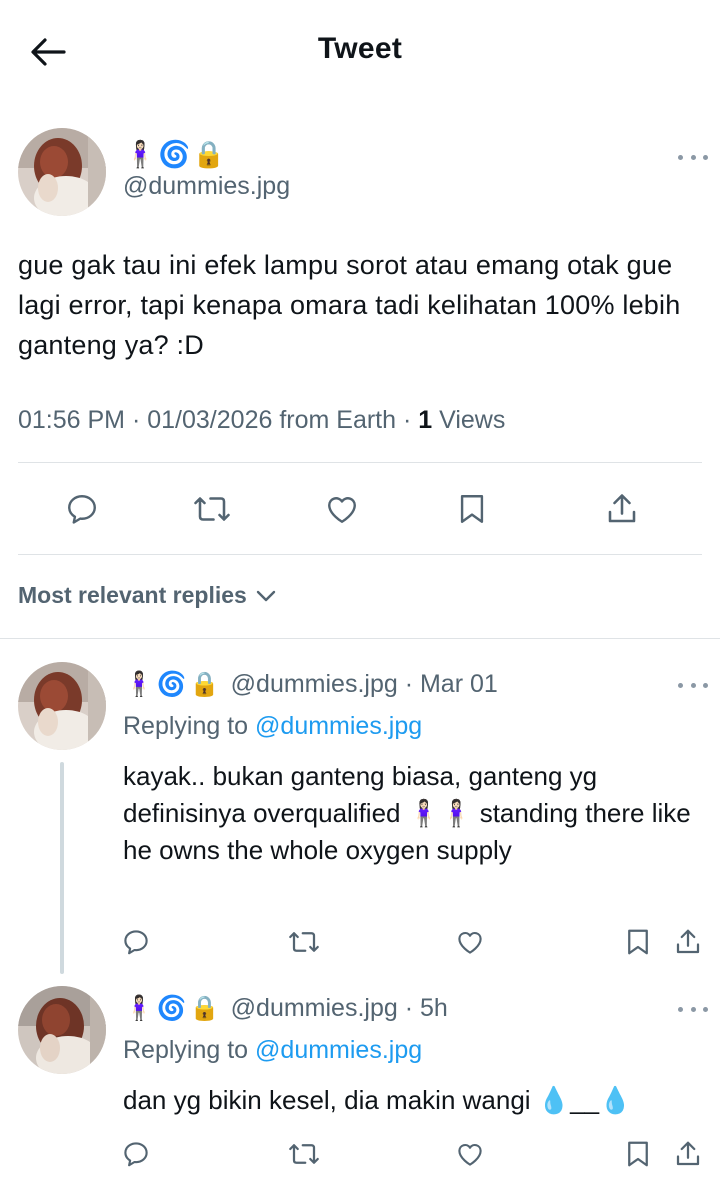 The width and height of the screenshot is (720, 1193). Describe the element at coordinates (472, 420) in the screenshot. I see `views-label: Views` at that location.